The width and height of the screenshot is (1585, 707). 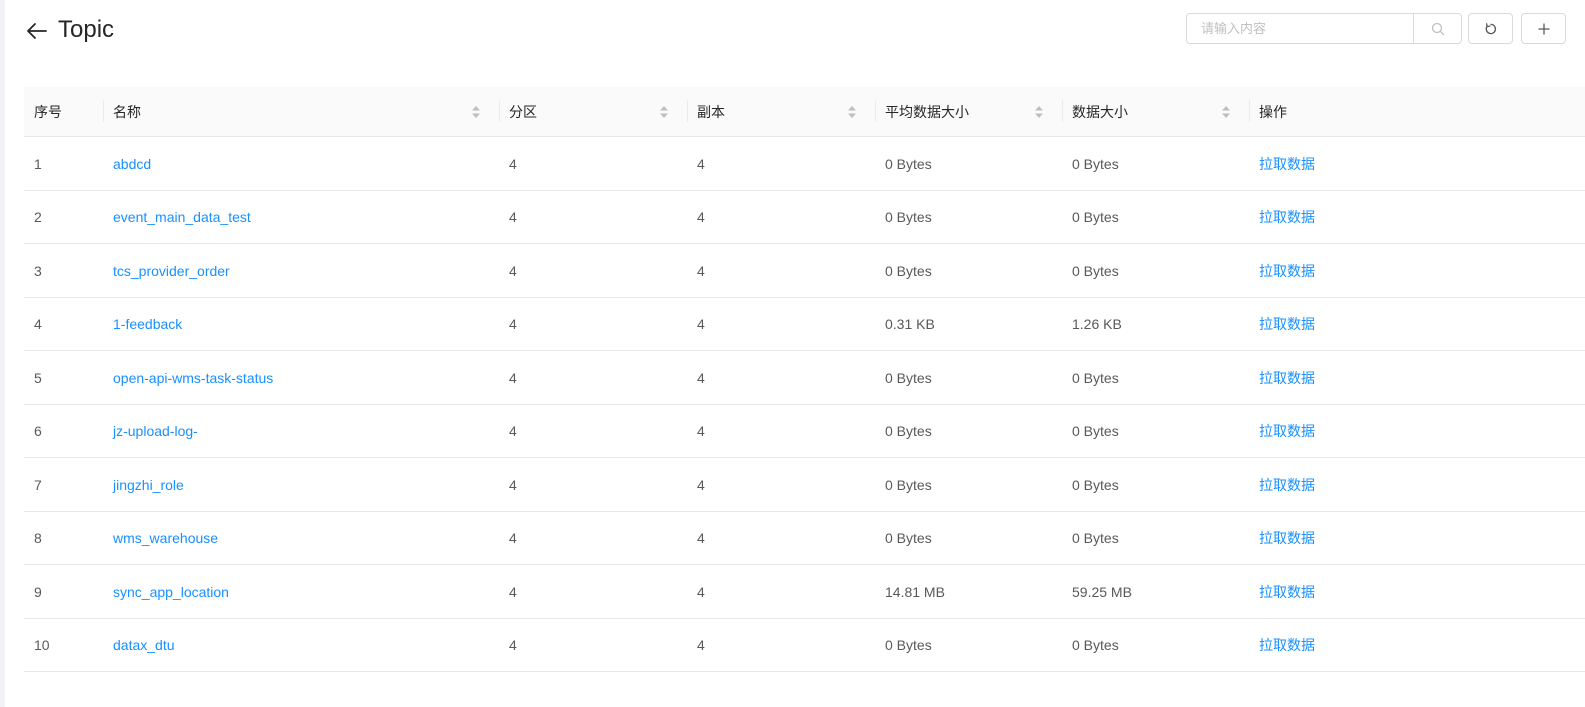 What do you see at coordinates (1417, 111) in the screenshot?
I see `column-header-actions: 操作` at bounding box center [1417, 111].